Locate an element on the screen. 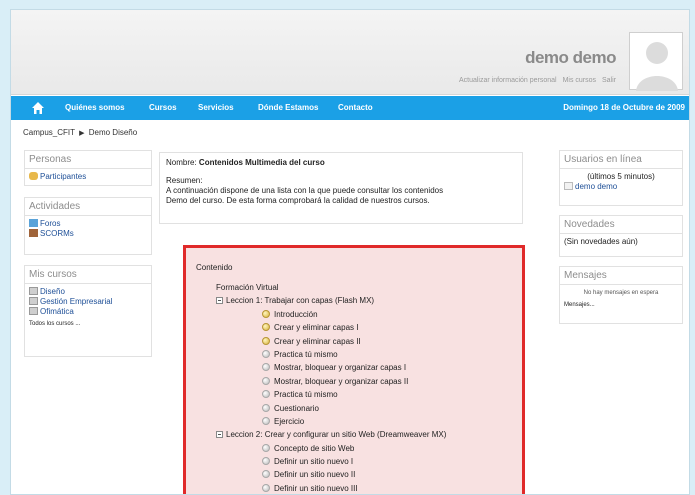 Image resolution: width=695 pixels, height=495 pixels. user-name: demo demo is located at coordinates (570, 57).